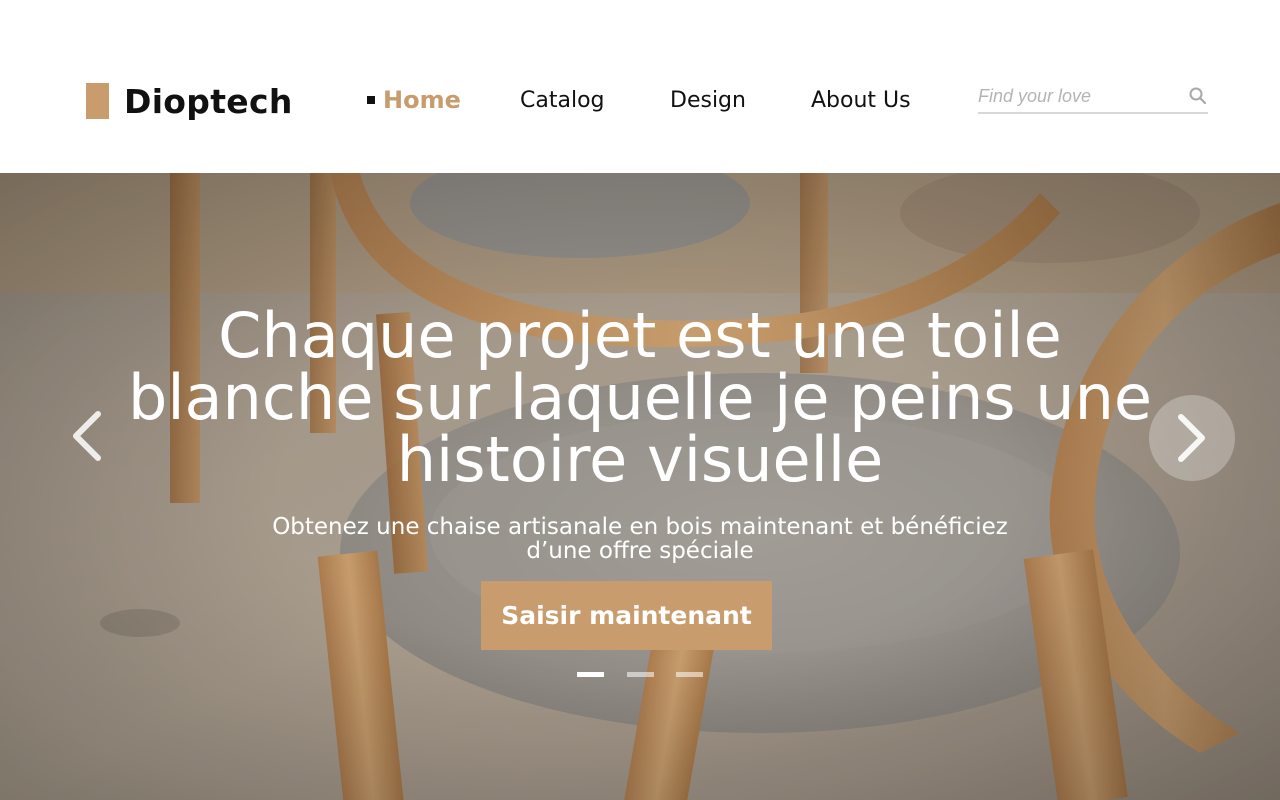 The image size is (1280, 800). I want to click on nav-item-catalog: Catalog, so click(562, 100).